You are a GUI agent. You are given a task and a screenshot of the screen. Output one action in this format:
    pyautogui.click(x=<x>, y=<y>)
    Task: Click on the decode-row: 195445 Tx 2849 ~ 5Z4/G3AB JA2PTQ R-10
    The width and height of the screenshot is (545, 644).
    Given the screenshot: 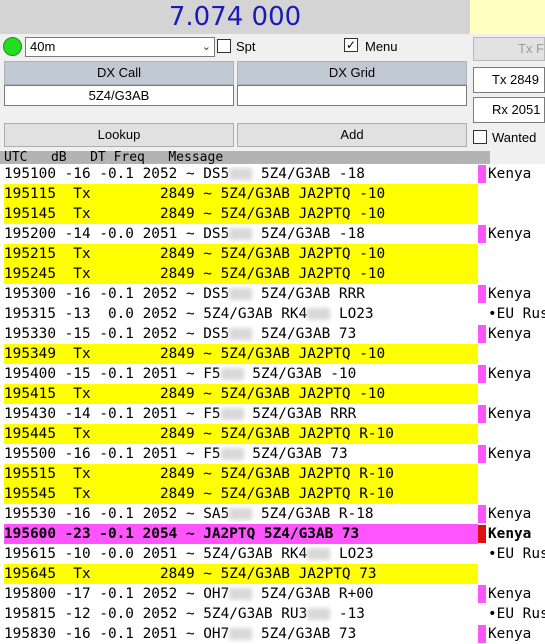 What is the action you would take?
    pyautogui.click(x=272, y=434)
    